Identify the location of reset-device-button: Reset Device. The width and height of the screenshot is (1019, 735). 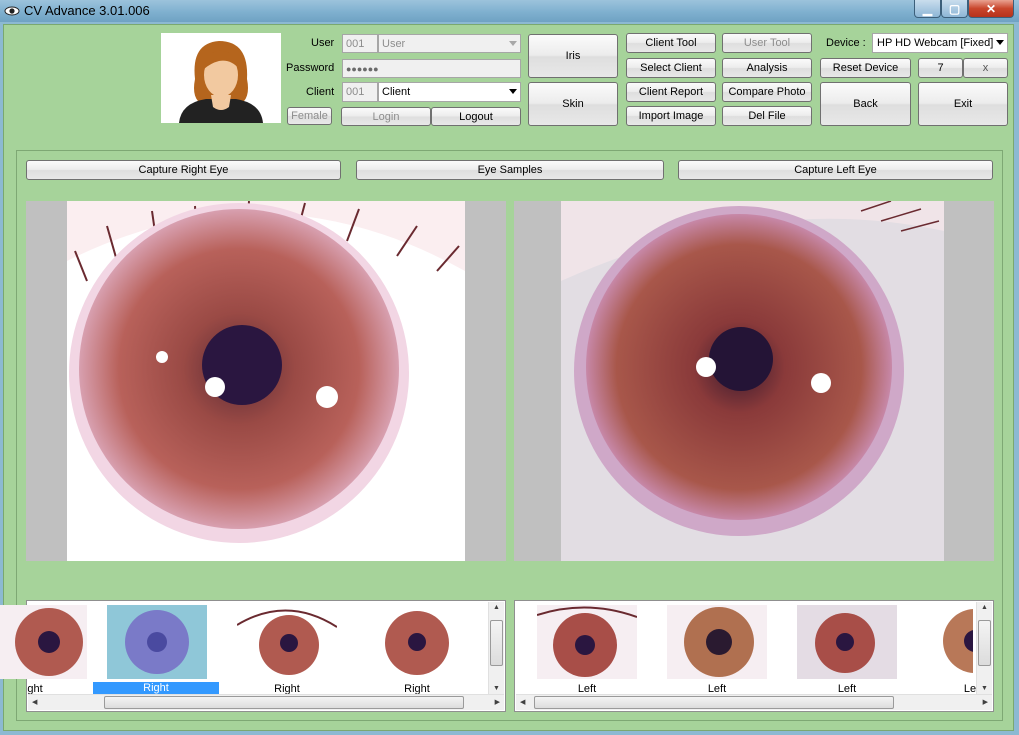
(865, 68).